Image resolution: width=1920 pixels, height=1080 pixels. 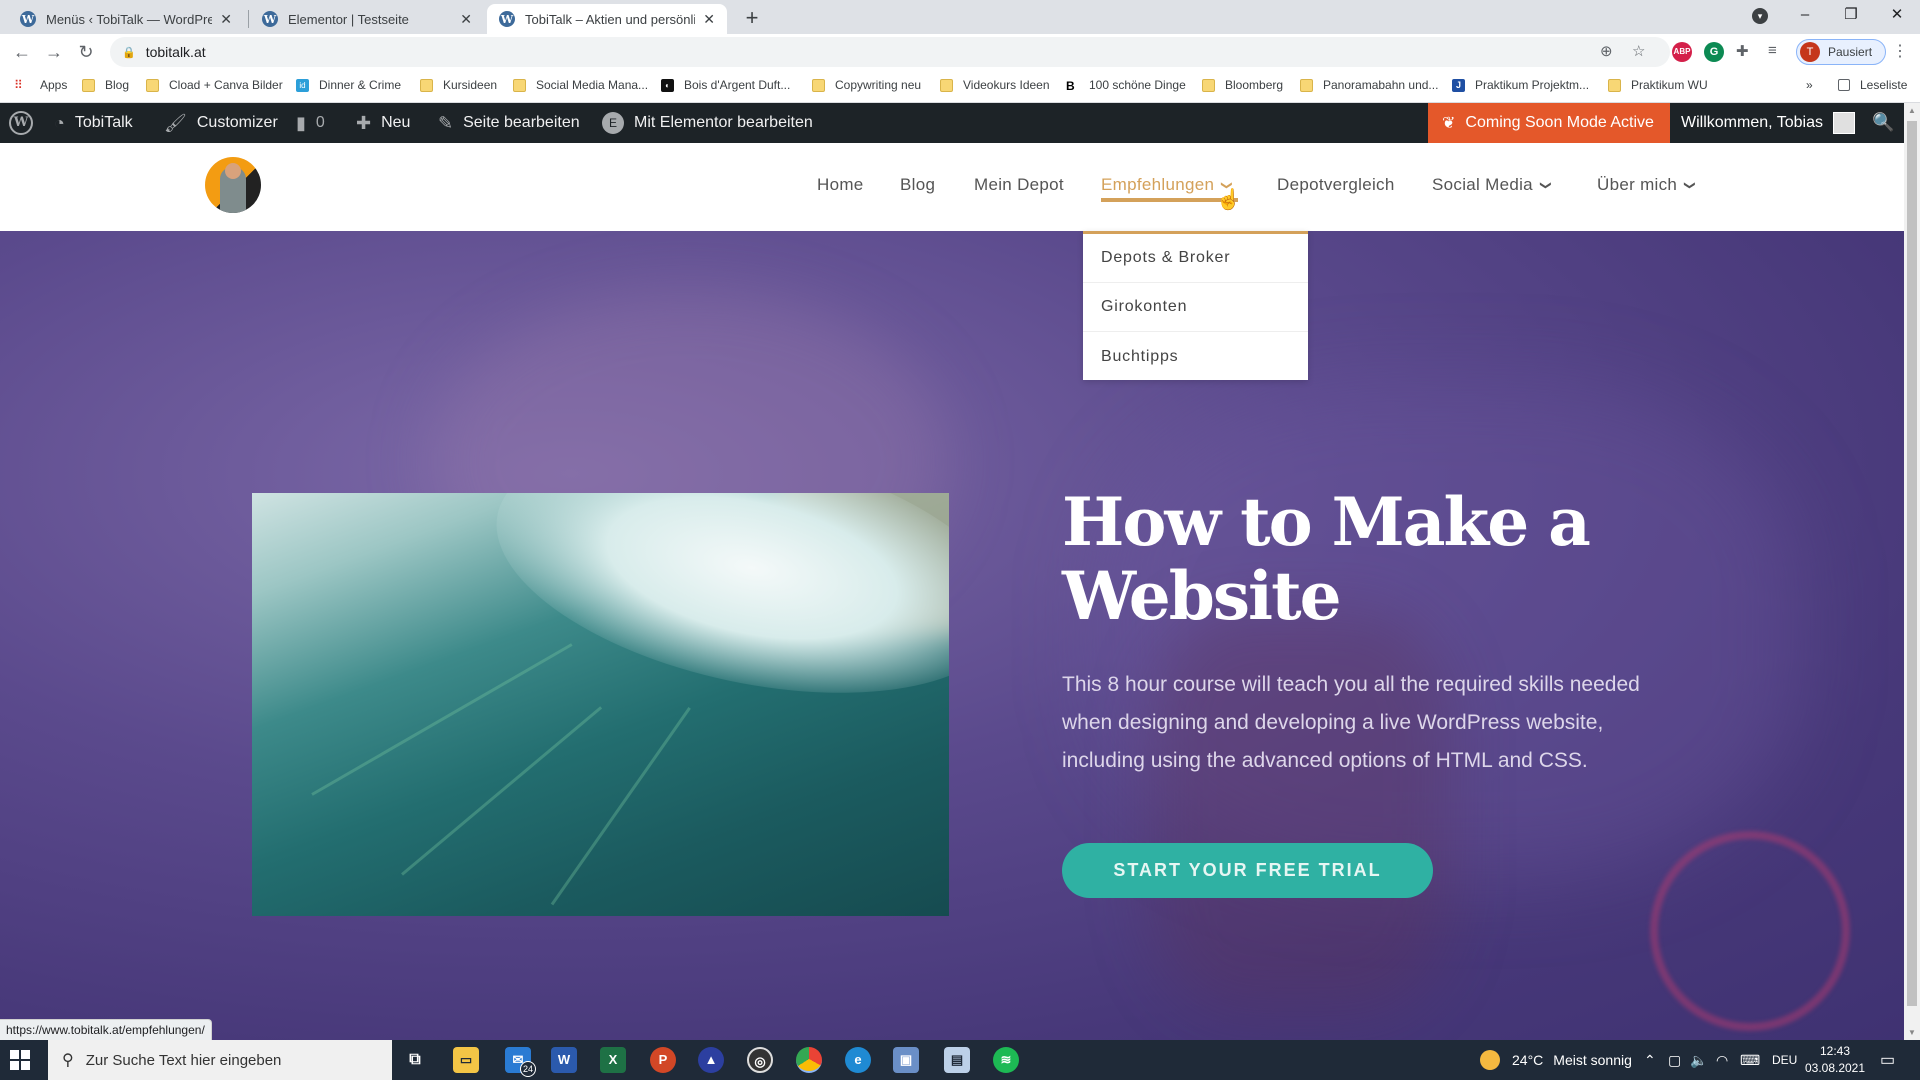 I want to click on account-menu: Willkommen, Tobias, so click(x=1768, y=123).